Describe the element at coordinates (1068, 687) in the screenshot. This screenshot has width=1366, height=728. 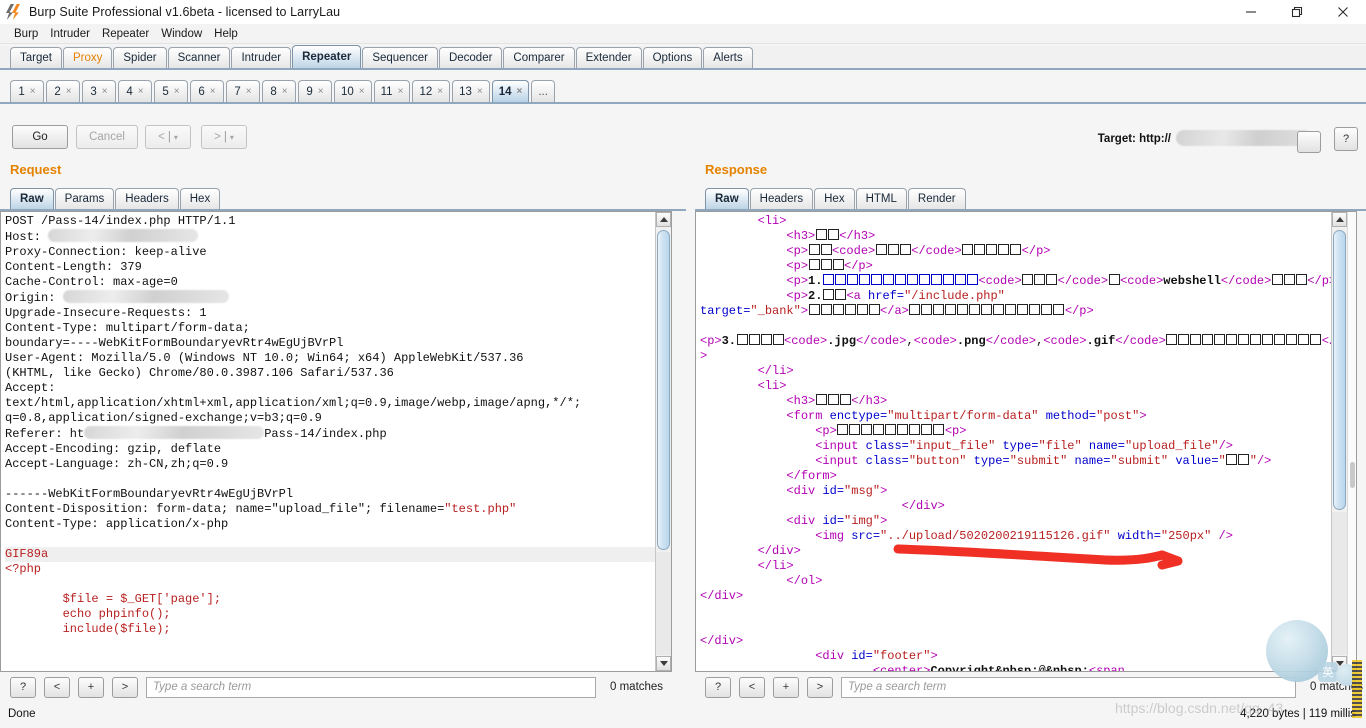
I see `response-search-input: Type a search term` at that location.